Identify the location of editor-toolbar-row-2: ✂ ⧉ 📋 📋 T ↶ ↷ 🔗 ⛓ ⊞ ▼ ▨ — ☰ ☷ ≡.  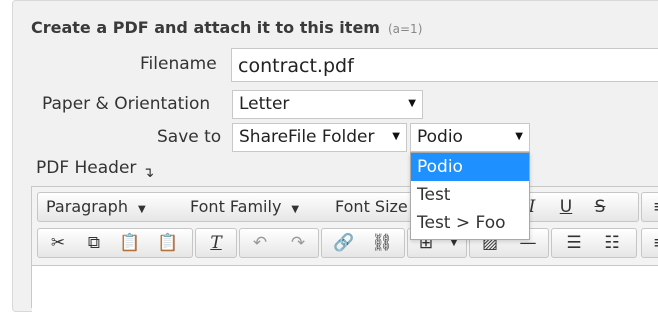
(347, 244).